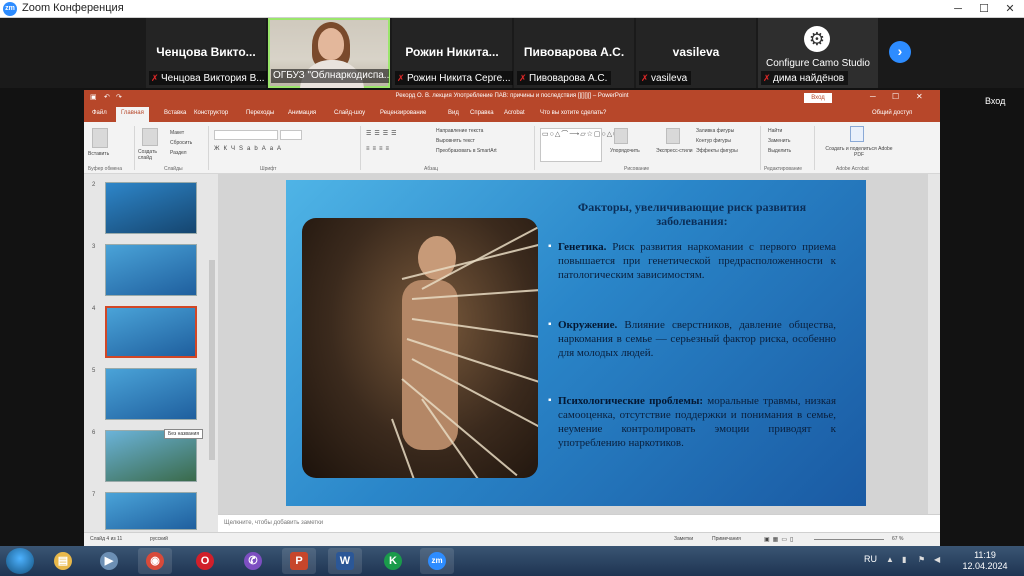 The width and height of the screenshot is (1024, 576). What do you see at coordinates (583, 145) in the screenshot?
I see `shapes-gallery: ▭○△⌒⟶▱☆▢○△⬡↔` at bounding box center [583, 145].